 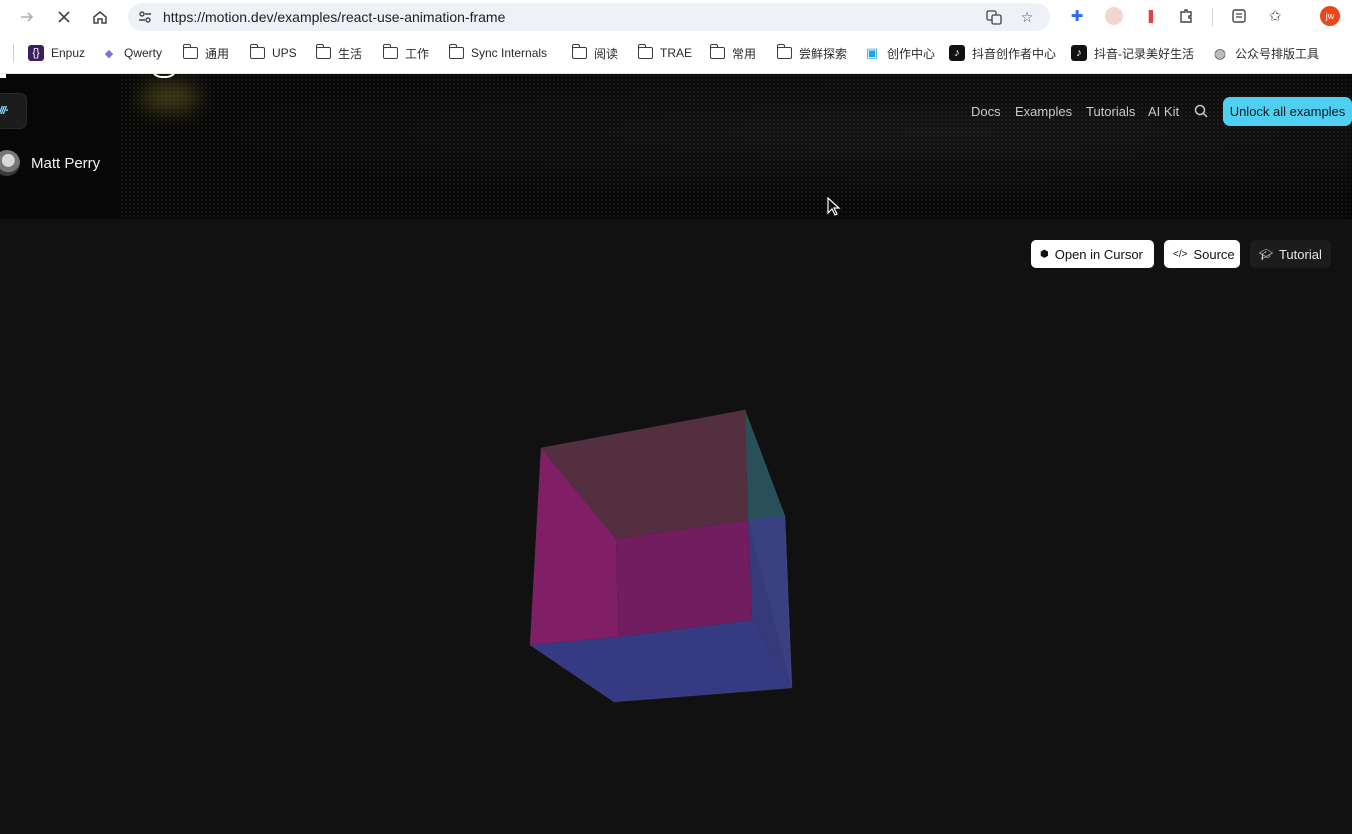 I want to click on stop-button, so click(x=64, y=17).